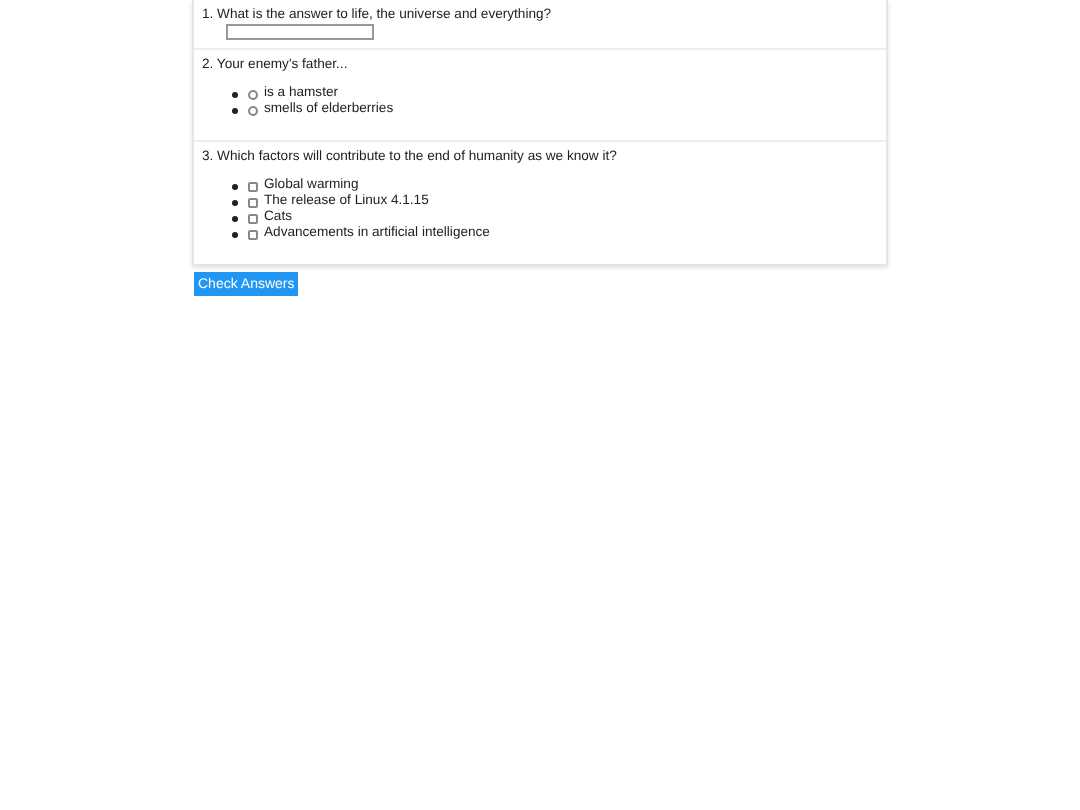 The image size is (1080, 810). What do you see at coordinates (300, 32) in the screenshot?
I see `answer-field` at bounding box center [300, 32].